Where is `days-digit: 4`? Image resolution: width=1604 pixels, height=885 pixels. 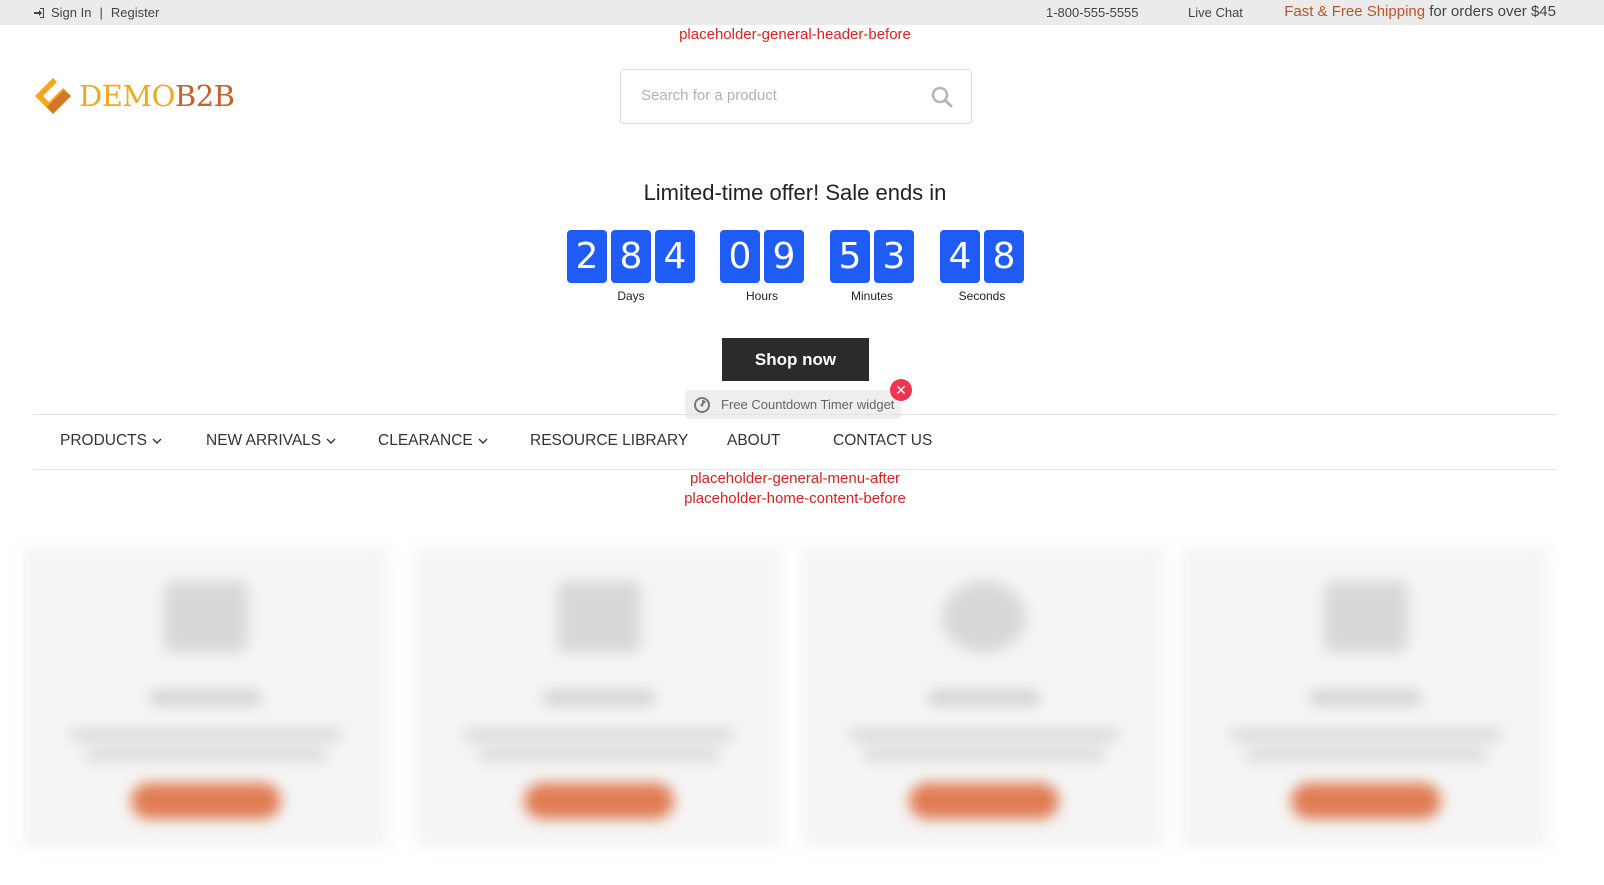
days-digit: 4 is located at coordinates (675, 256).